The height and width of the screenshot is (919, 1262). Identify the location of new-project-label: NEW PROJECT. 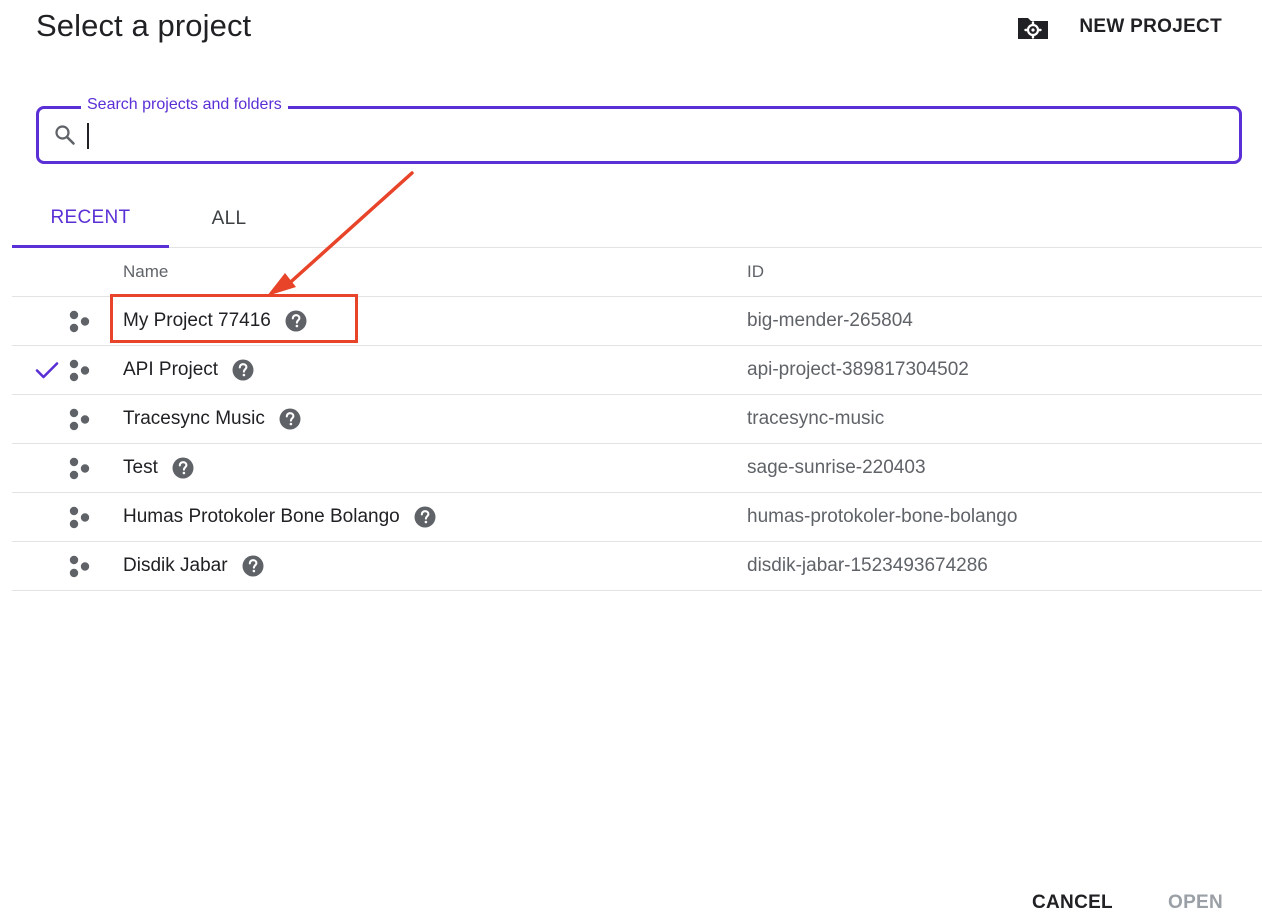
(1150, 26).